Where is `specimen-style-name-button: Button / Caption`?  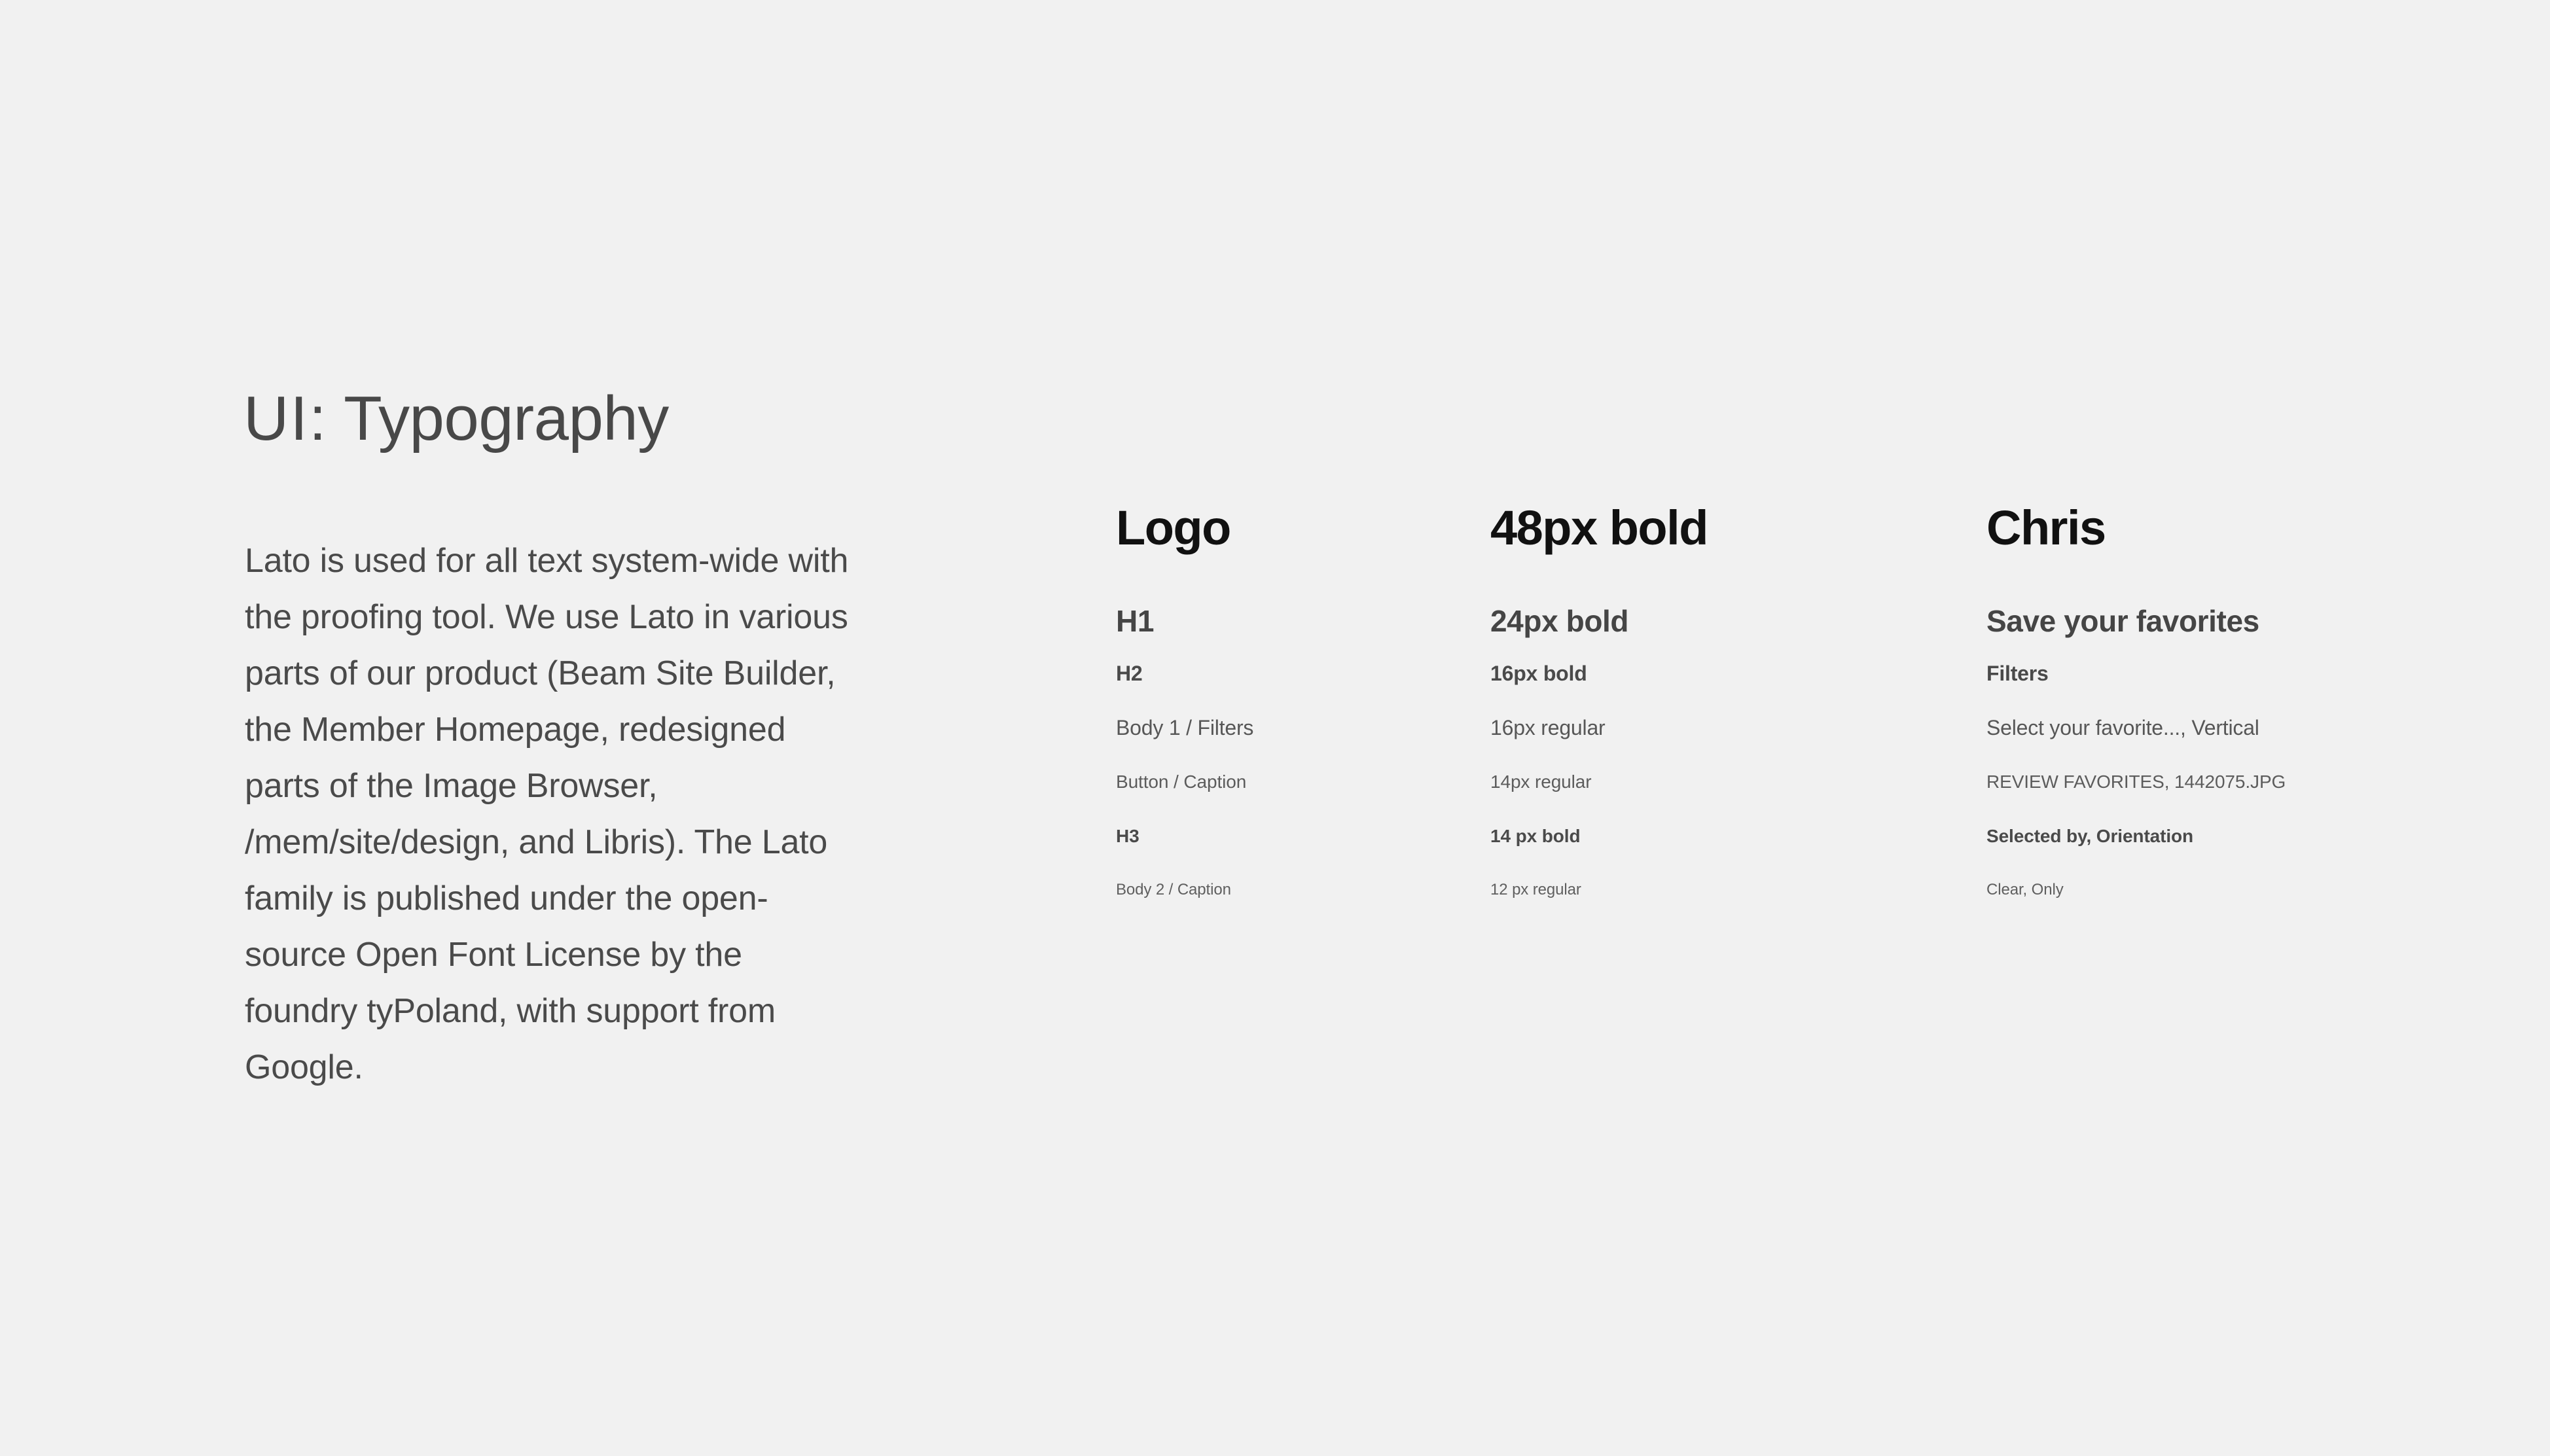 specimen-style-name-button: Button / Caption is located at coordinates (1181, 782).